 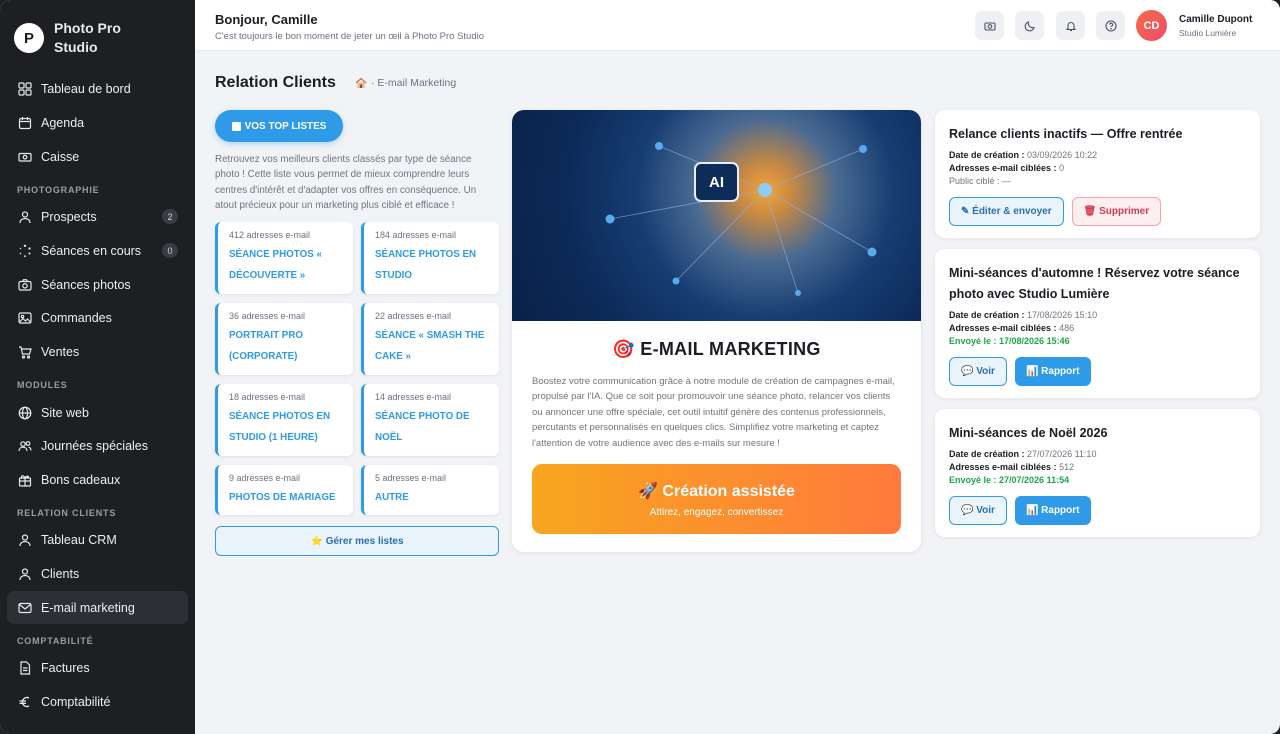 What do you see at coordinates (25, 539) in the screenshot?
I see `user-icon` at bounding box center [25, 539].